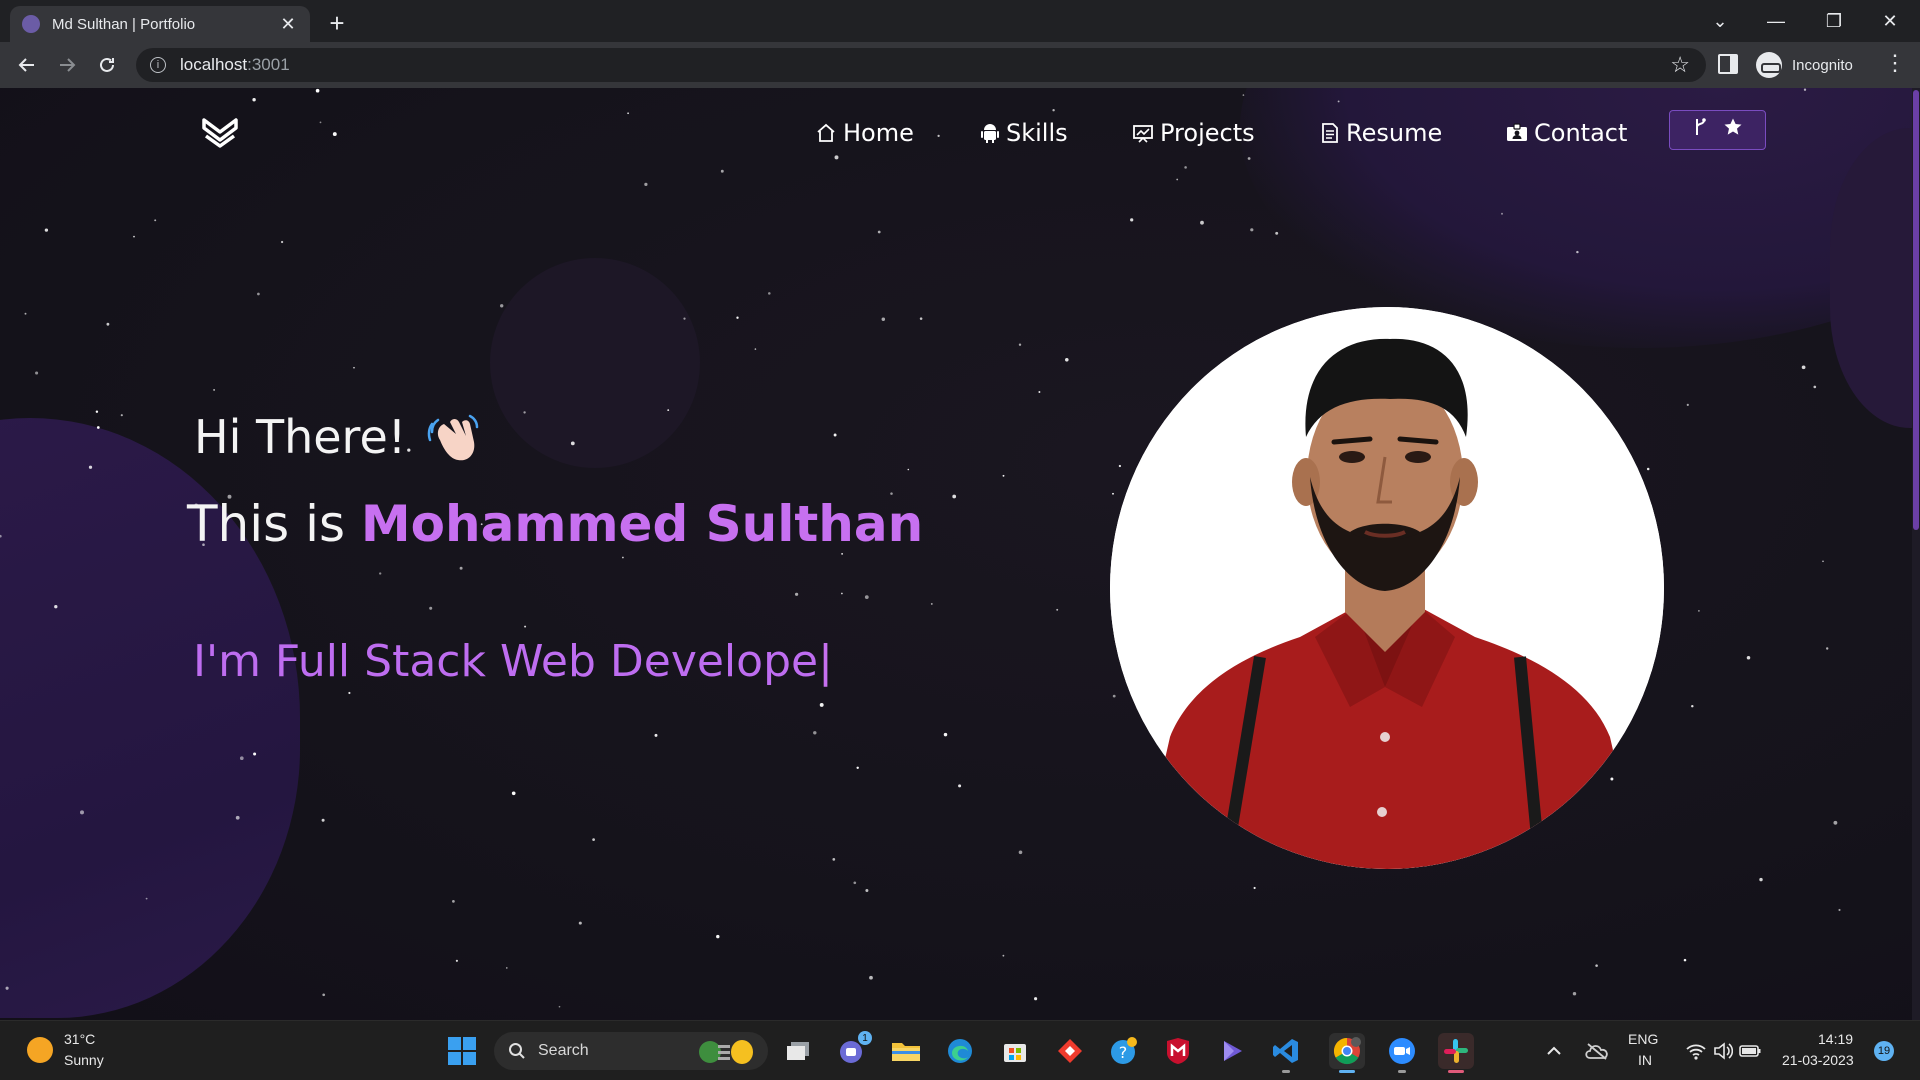  I want to click on browser-tab: Md Sulthan | Portfolio ✕, so click(160, 24).